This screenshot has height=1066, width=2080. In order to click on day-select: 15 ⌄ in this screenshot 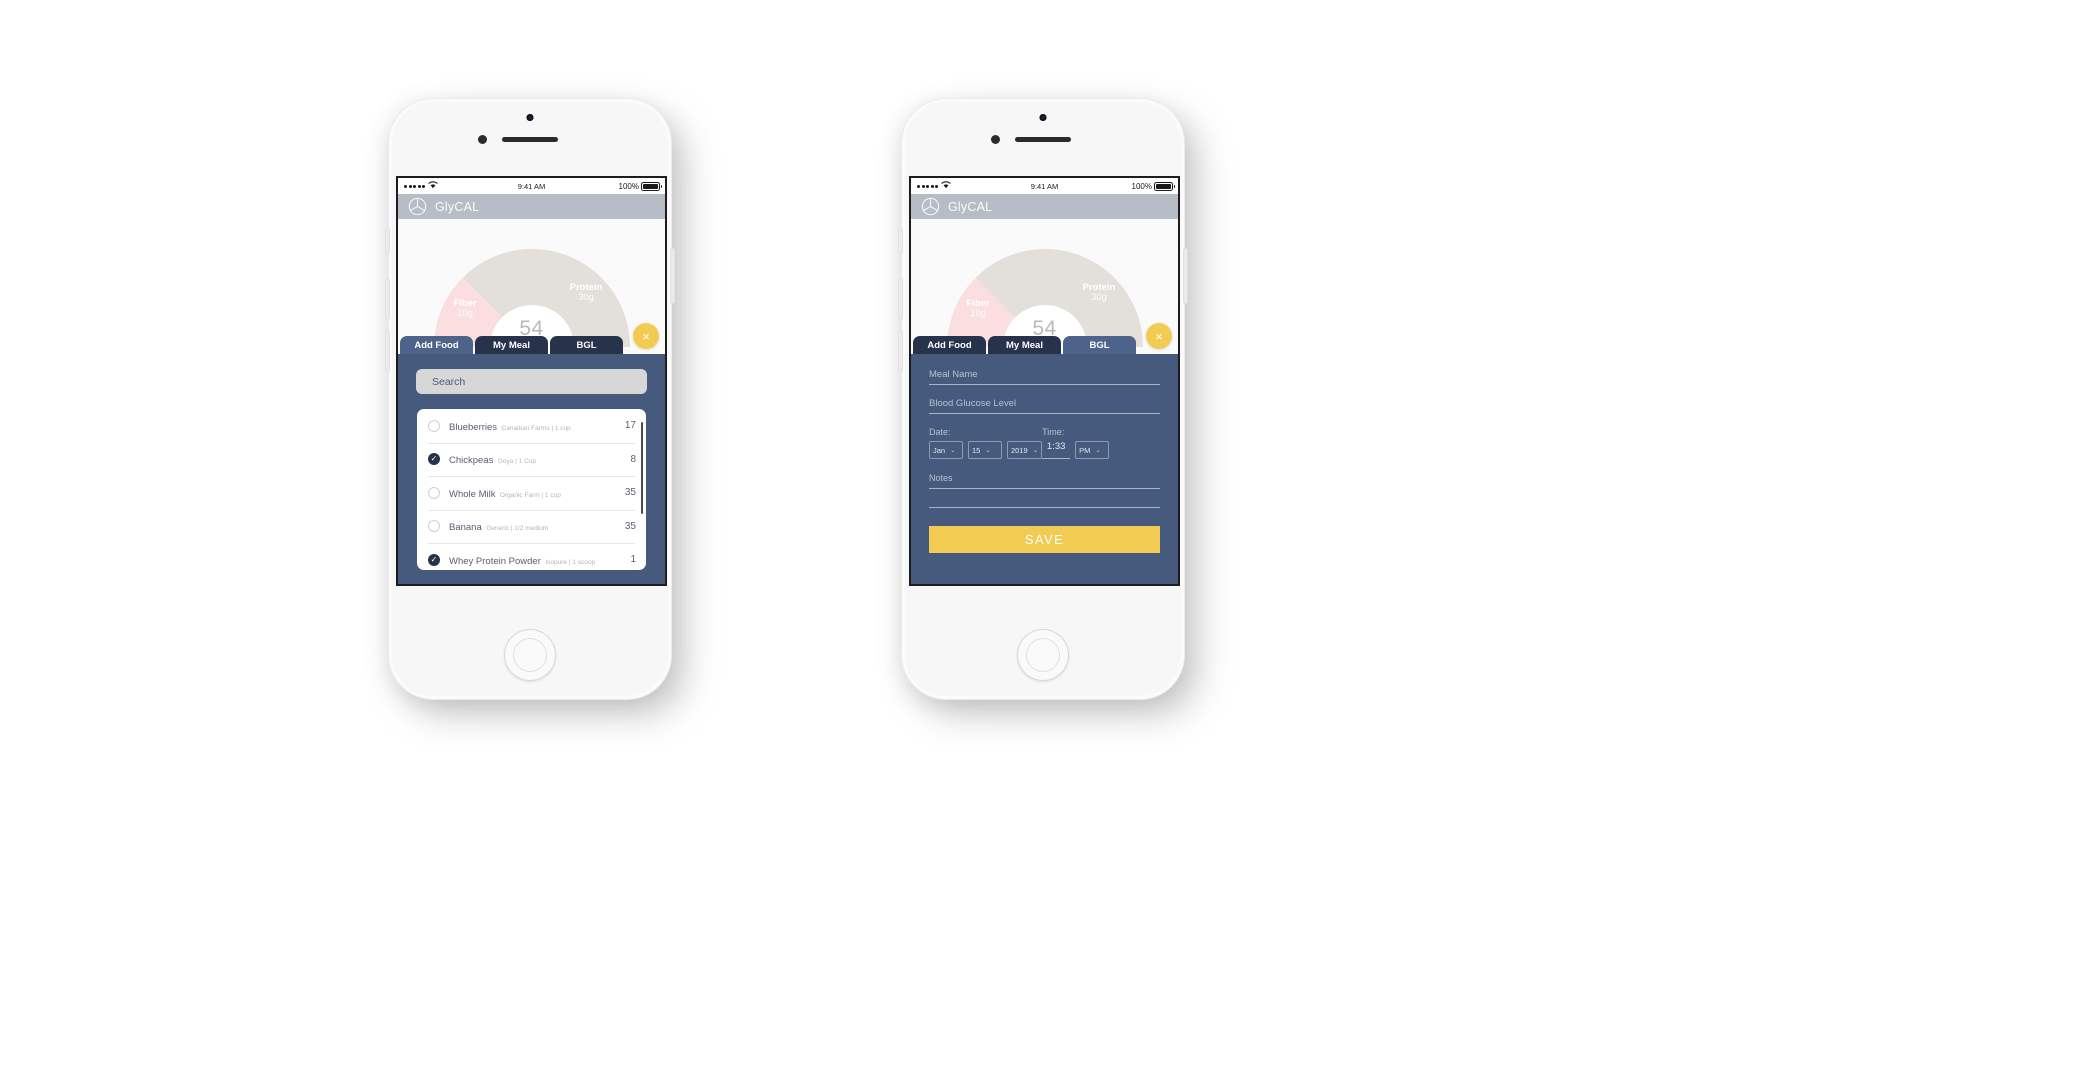, I will do `click(985, 450)`.